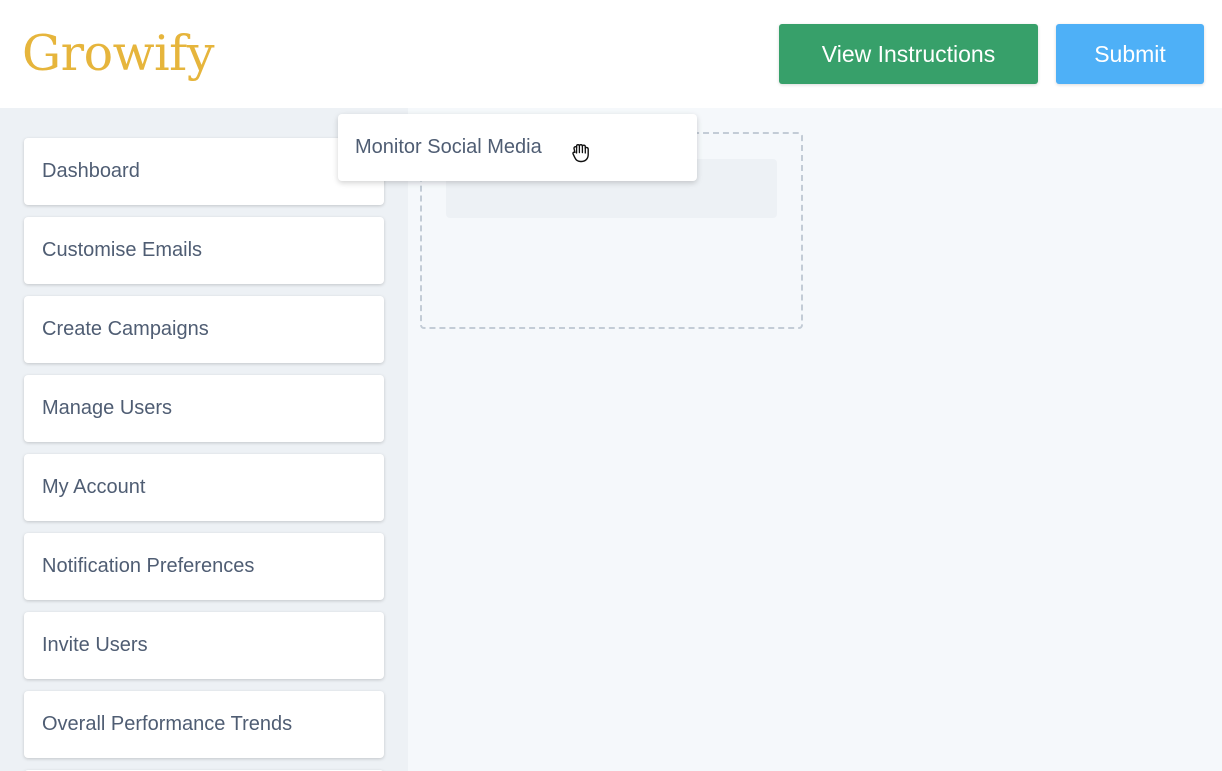 Image resolution: width=1222 pixels, height=771 pixels. What do you see at coordinates (204, 487) in the screenshot?
I see `sidebar-item-my-account: My Account` at bounding box center [204, 487].